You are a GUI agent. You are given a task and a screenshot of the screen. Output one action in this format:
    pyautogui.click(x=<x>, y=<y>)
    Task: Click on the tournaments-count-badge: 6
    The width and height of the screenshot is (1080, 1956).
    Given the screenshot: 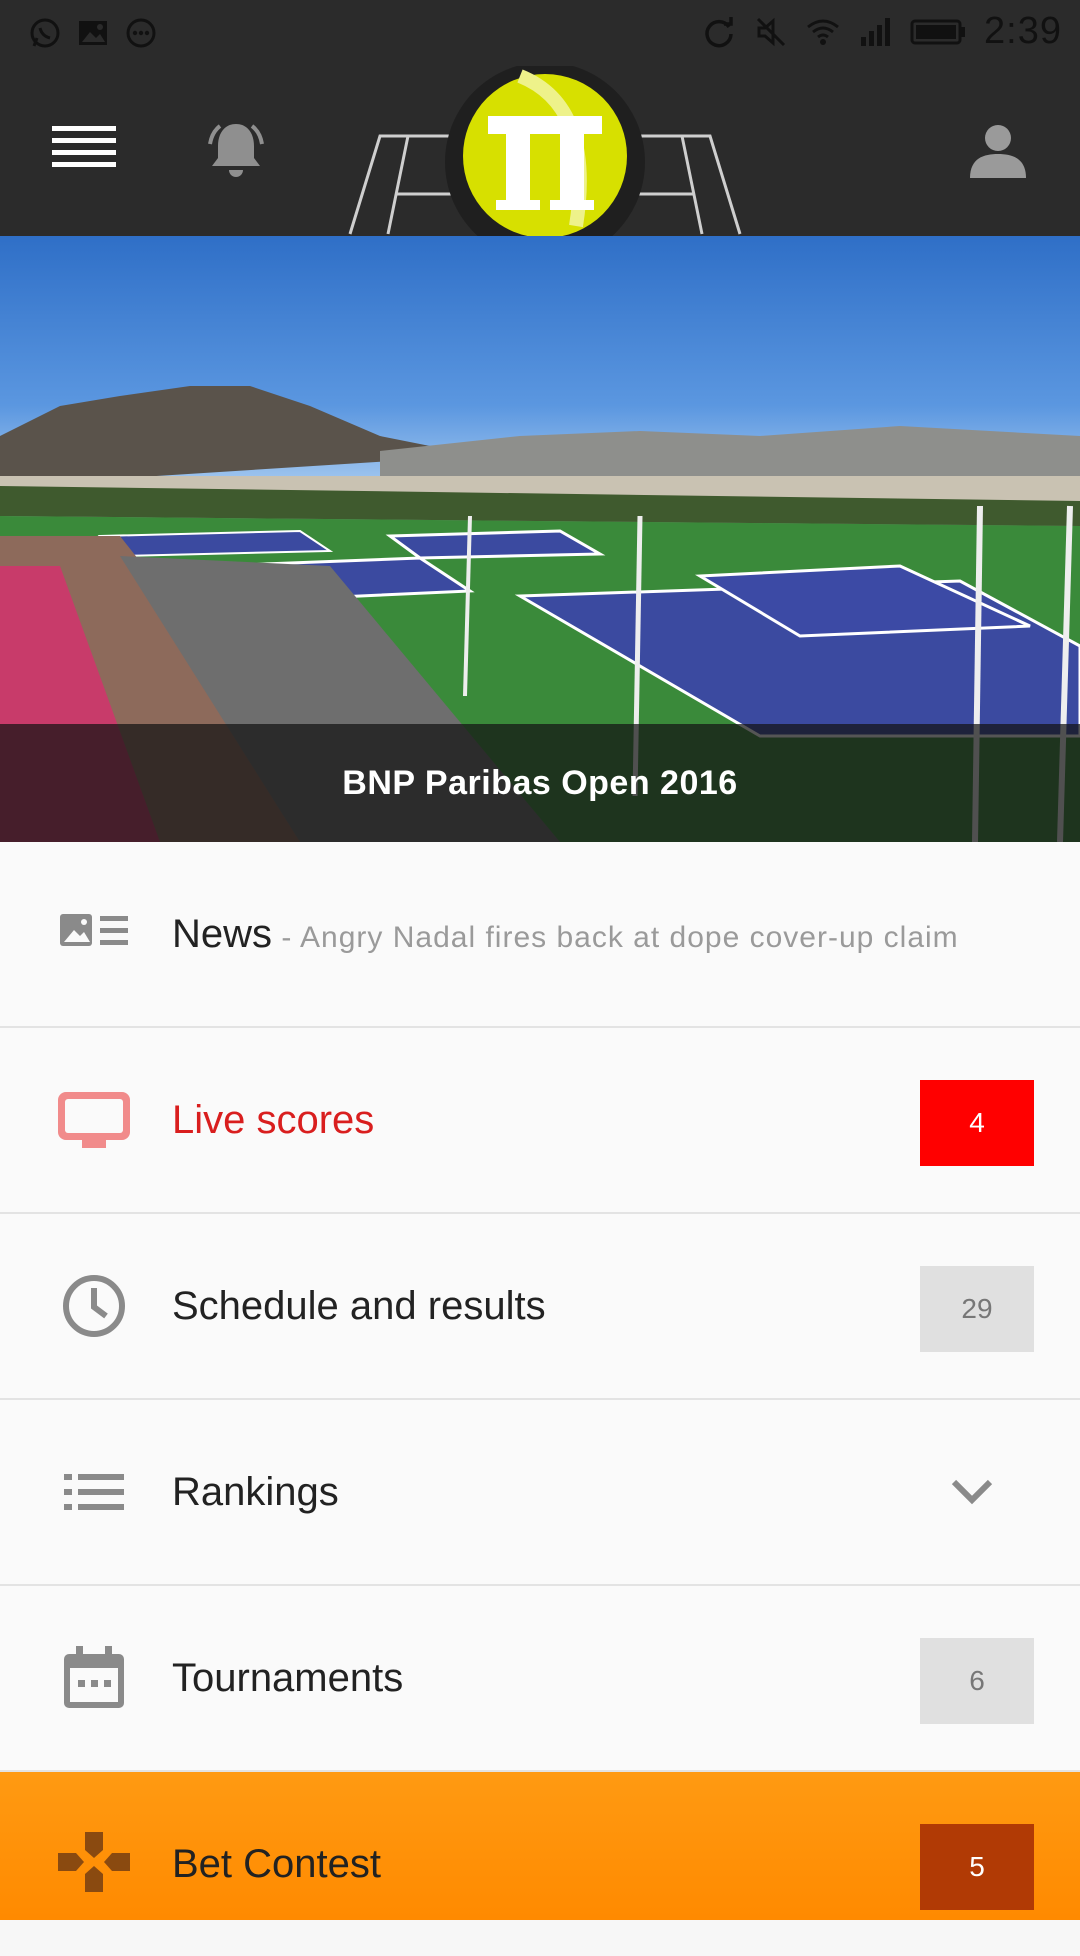 What is the action you would take?
    pyautogui.click(x=977, y=1681)
    